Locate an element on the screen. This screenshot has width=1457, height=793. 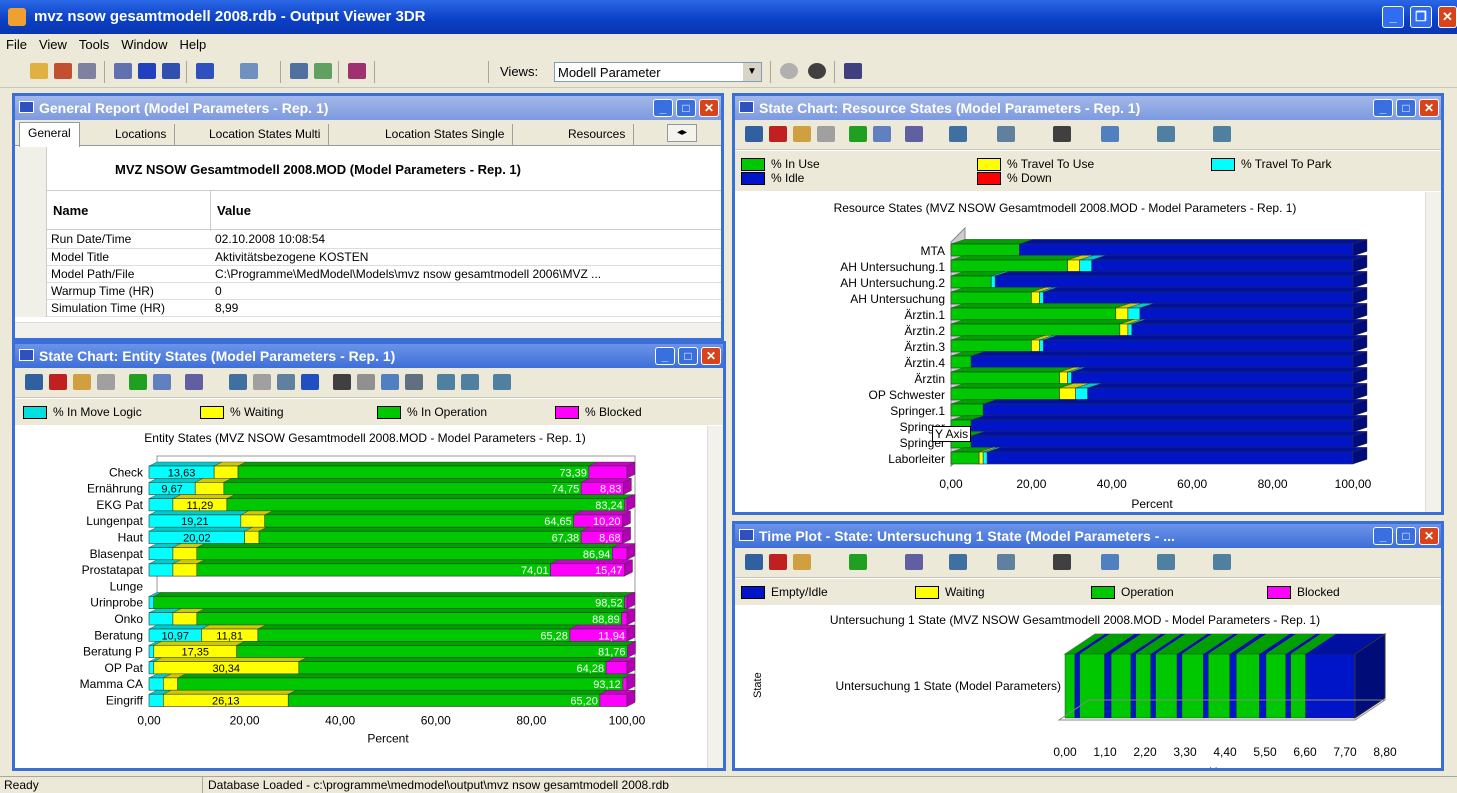
line-chart-icon is located at coordinates (249, 71).